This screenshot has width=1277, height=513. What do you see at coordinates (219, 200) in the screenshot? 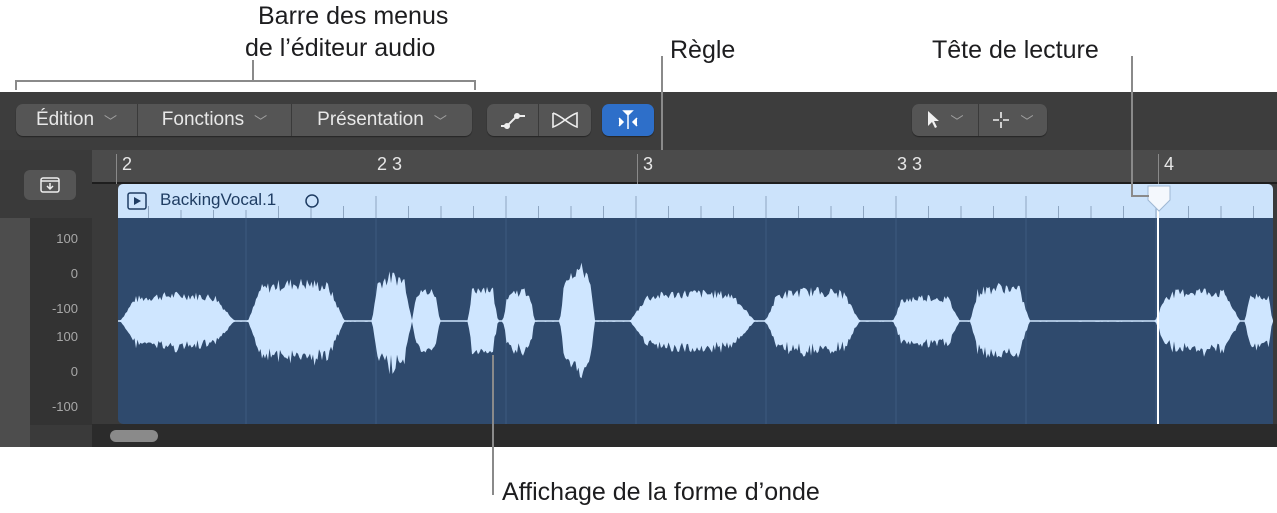
I see `region-name: BackingVocal.1` at bounding box center [219, 200].